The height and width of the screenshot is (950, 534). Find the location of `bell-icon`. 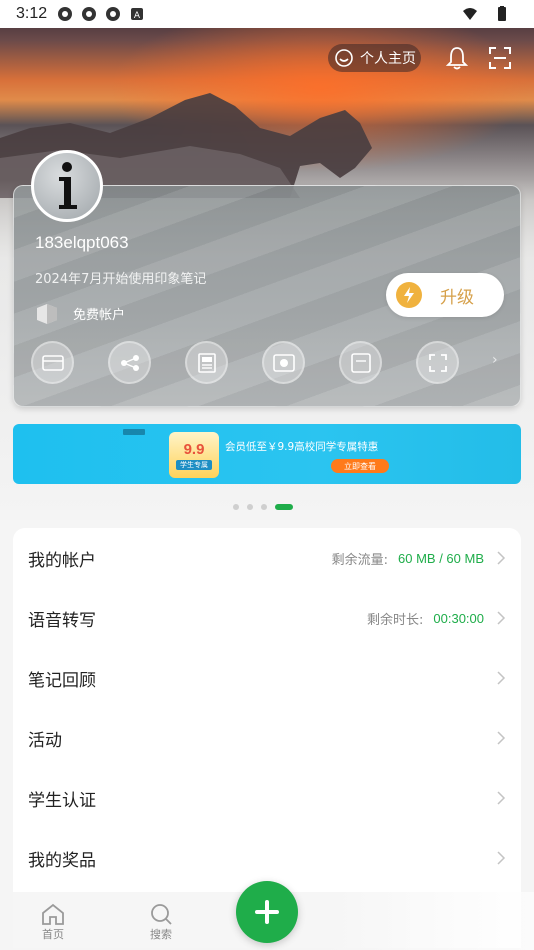

bell-icon is located at coordinates (457, 58).